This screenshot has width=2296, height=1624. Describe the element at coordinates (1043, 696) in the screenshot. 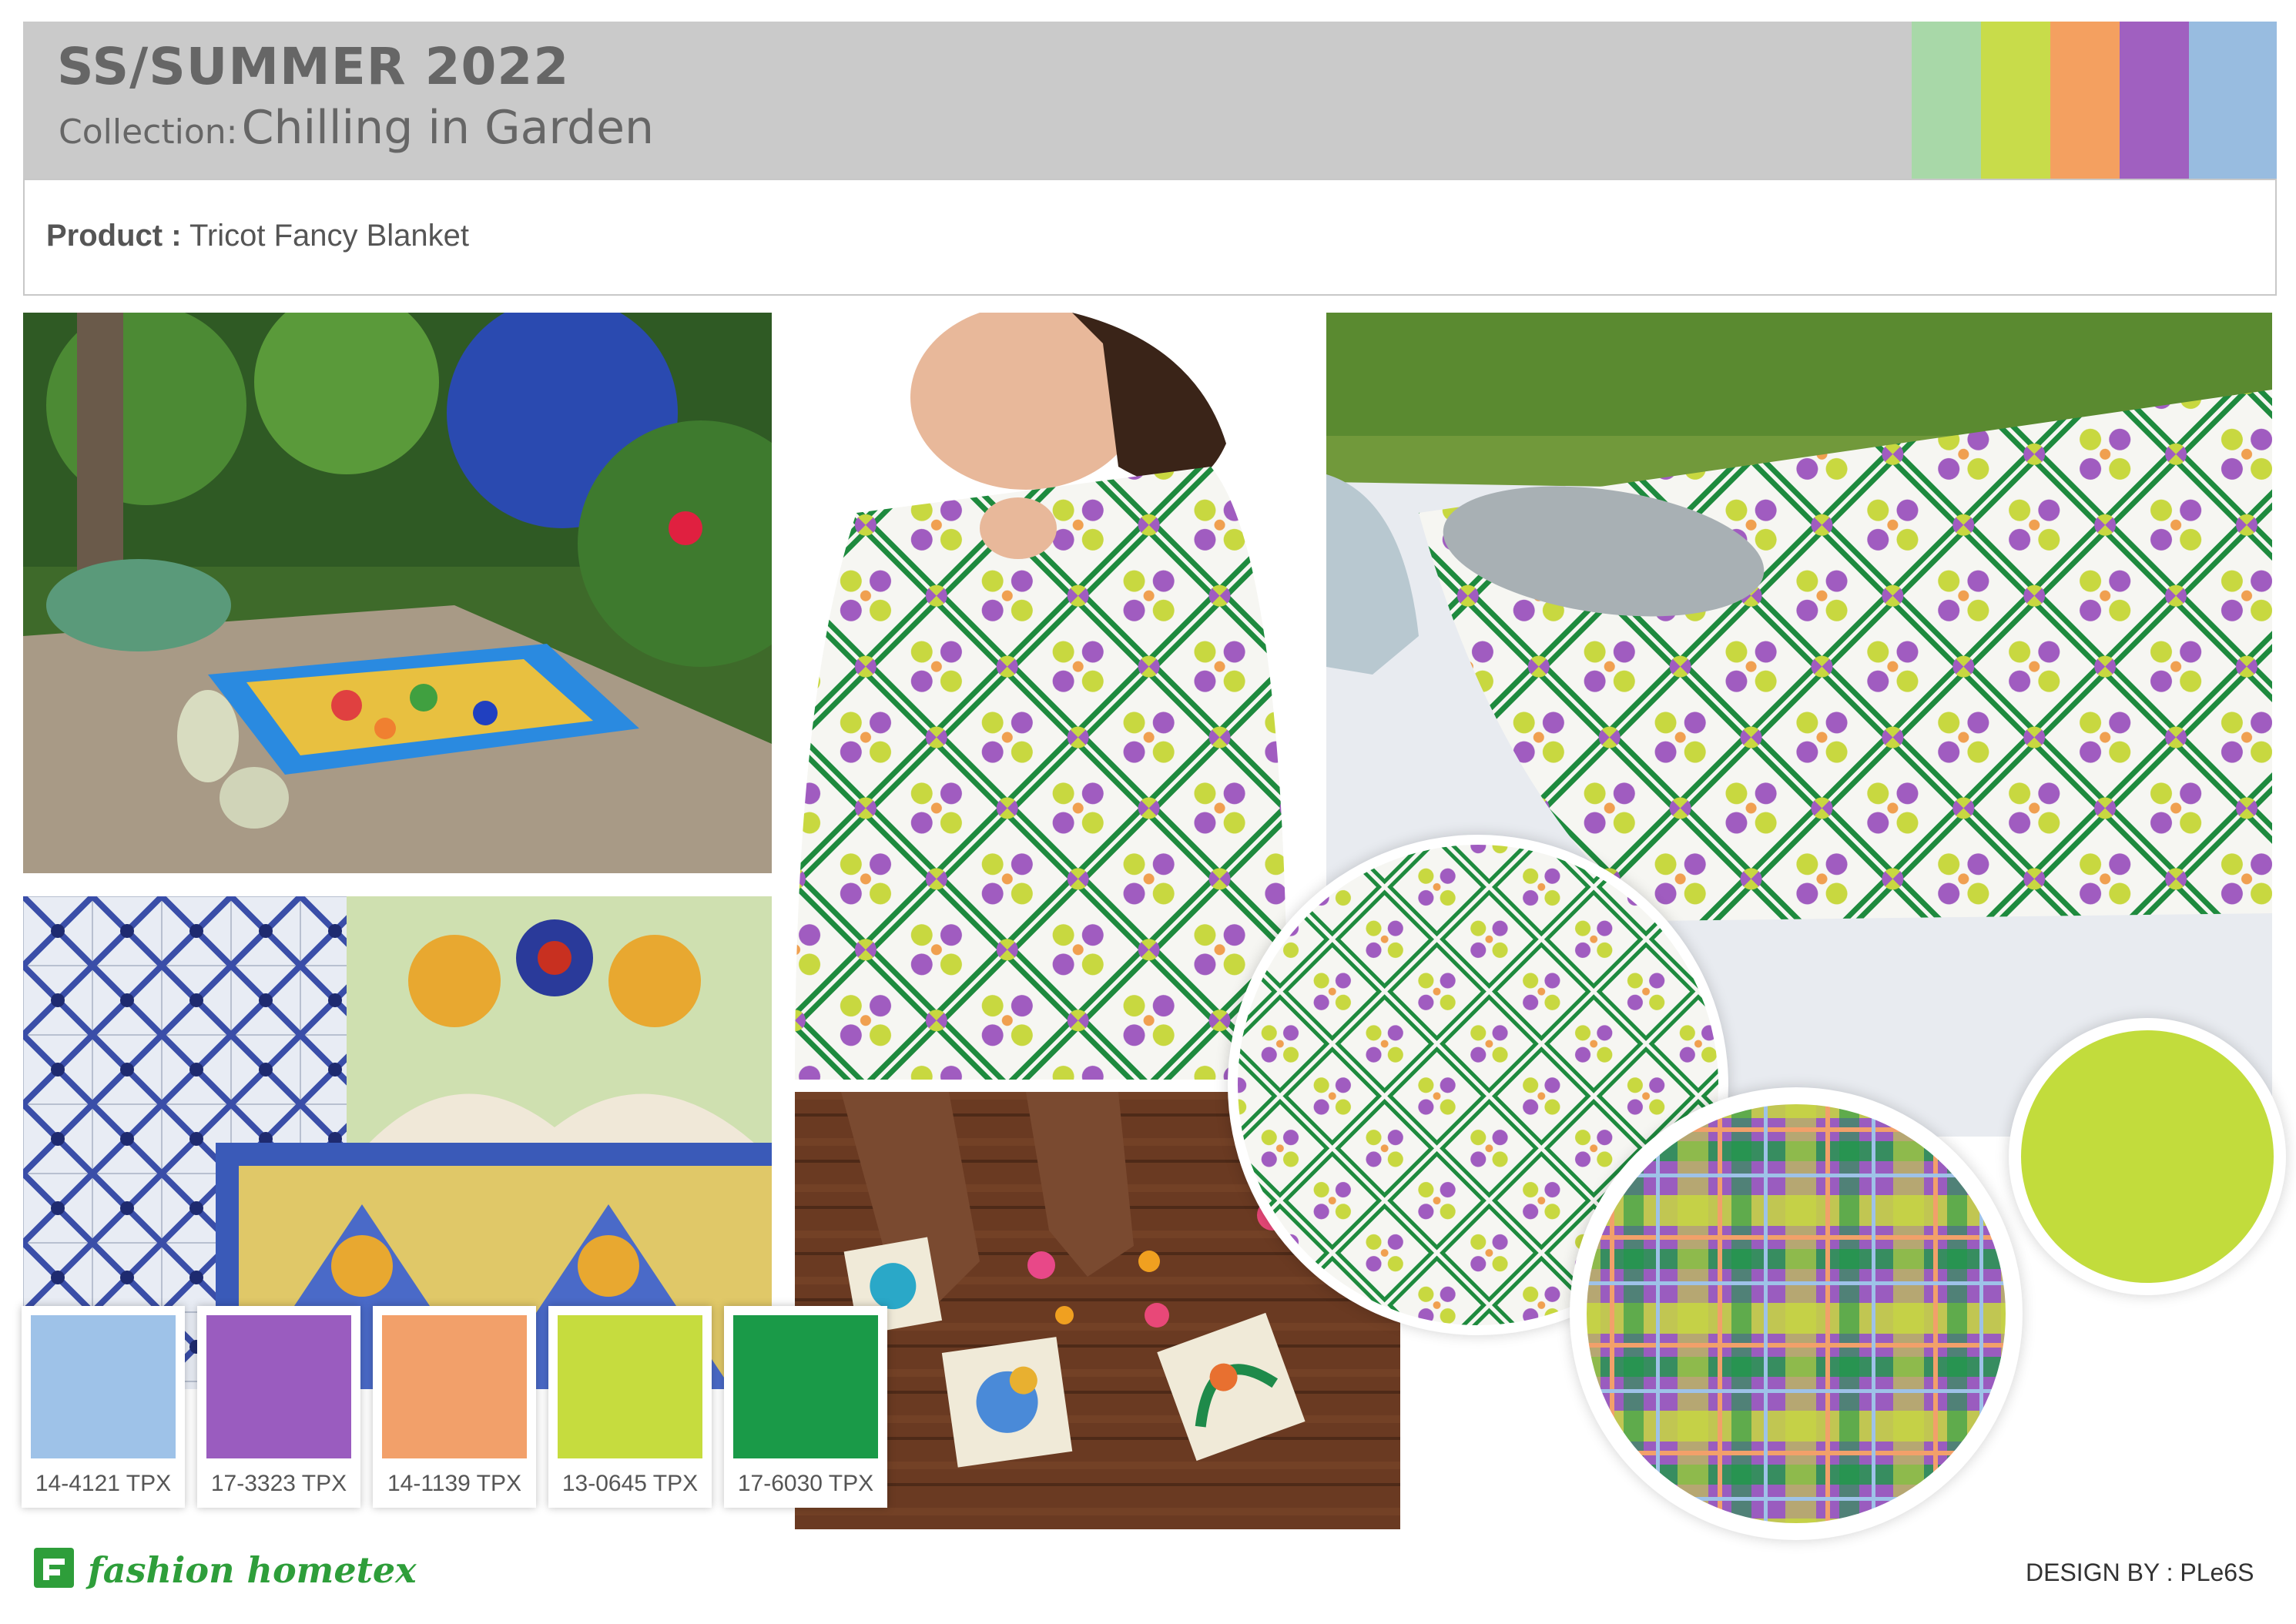

I see `woman-blanket-photo` at that location.